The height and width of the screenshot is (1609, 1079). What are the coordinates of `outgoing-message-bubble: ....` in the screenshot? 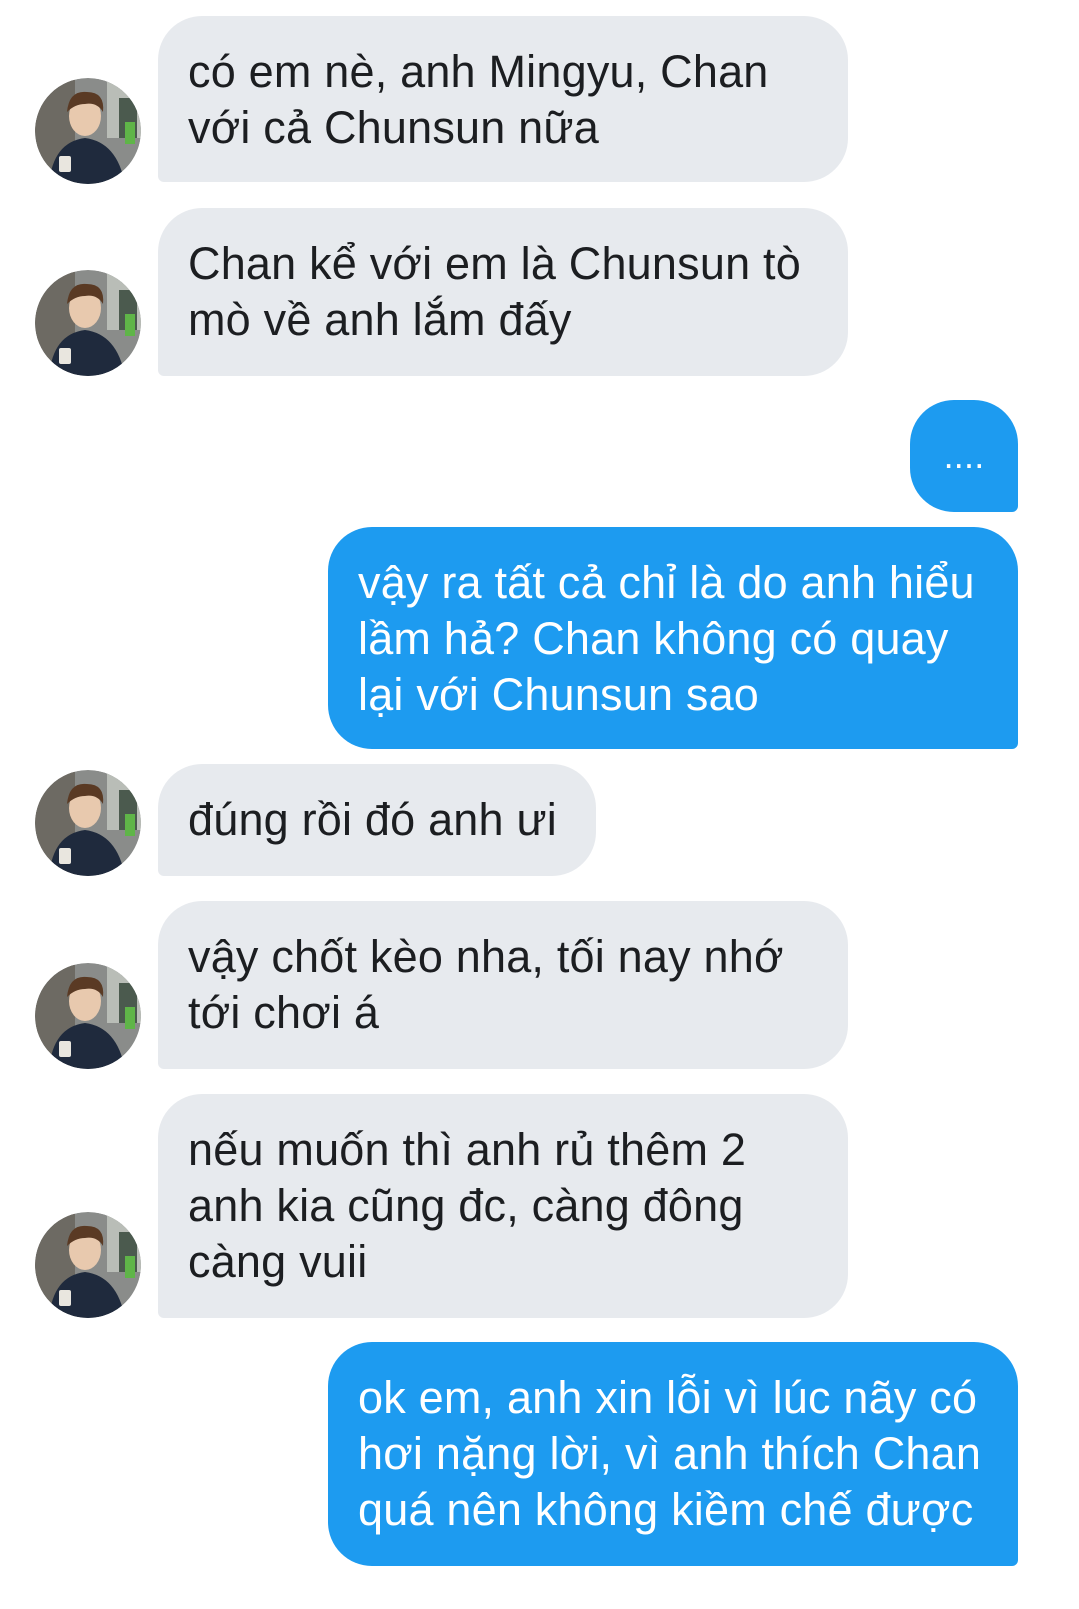 It's located at (964, 456).